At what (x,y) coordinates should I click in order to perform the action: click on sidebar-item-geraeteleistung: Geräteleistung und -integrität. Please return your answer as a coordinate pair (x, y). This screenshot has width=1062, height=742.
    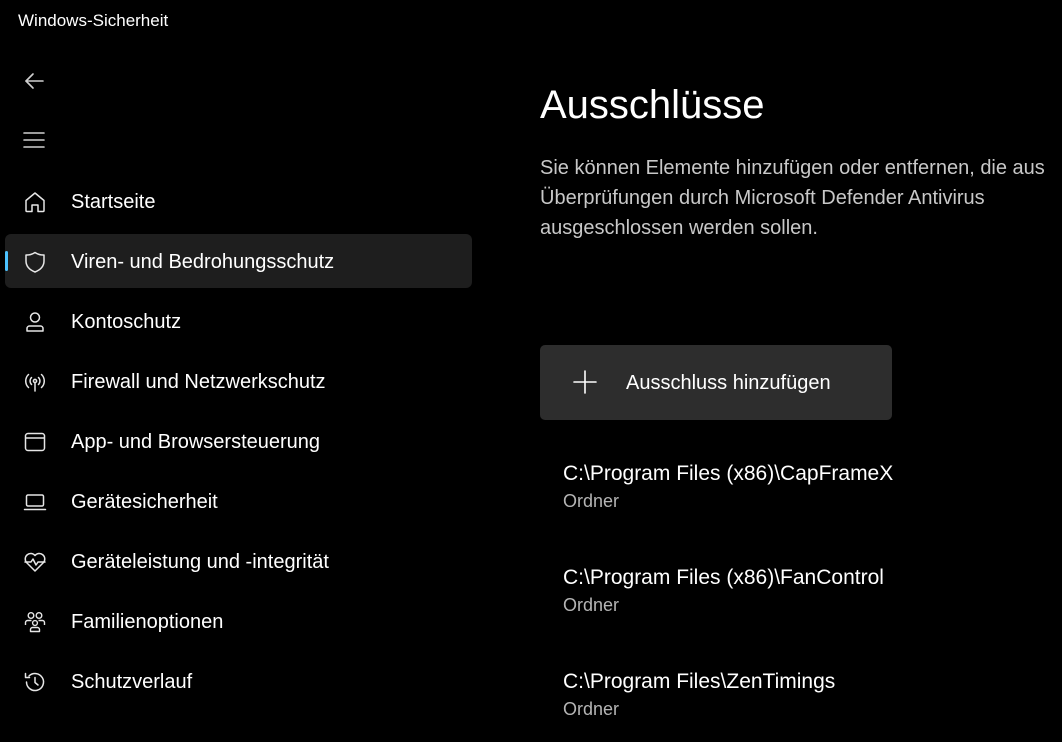
    Looking at the image, I should click on (238, 561).